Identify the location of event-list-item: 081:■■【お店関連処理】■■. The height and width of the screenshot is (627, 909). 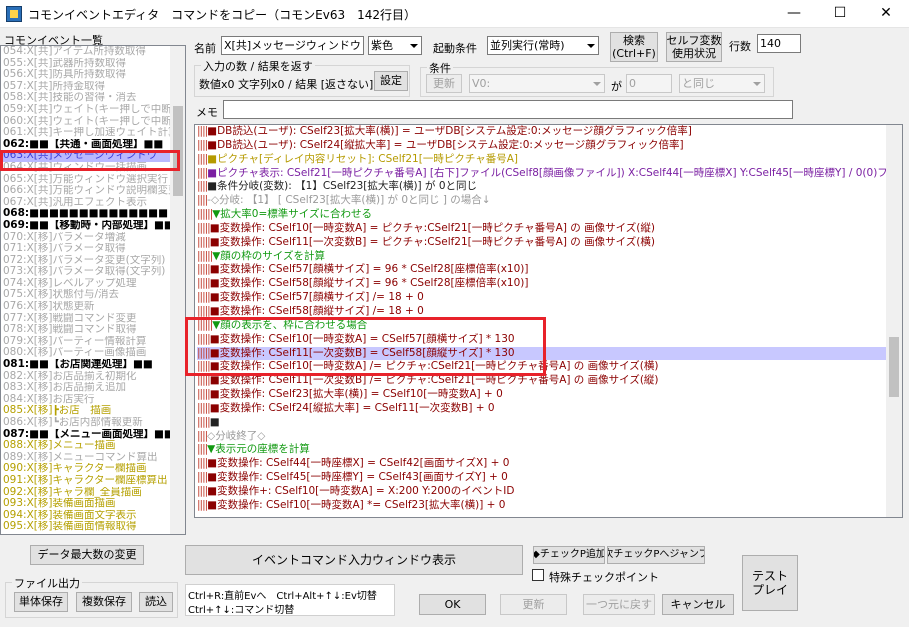
(87, 365).